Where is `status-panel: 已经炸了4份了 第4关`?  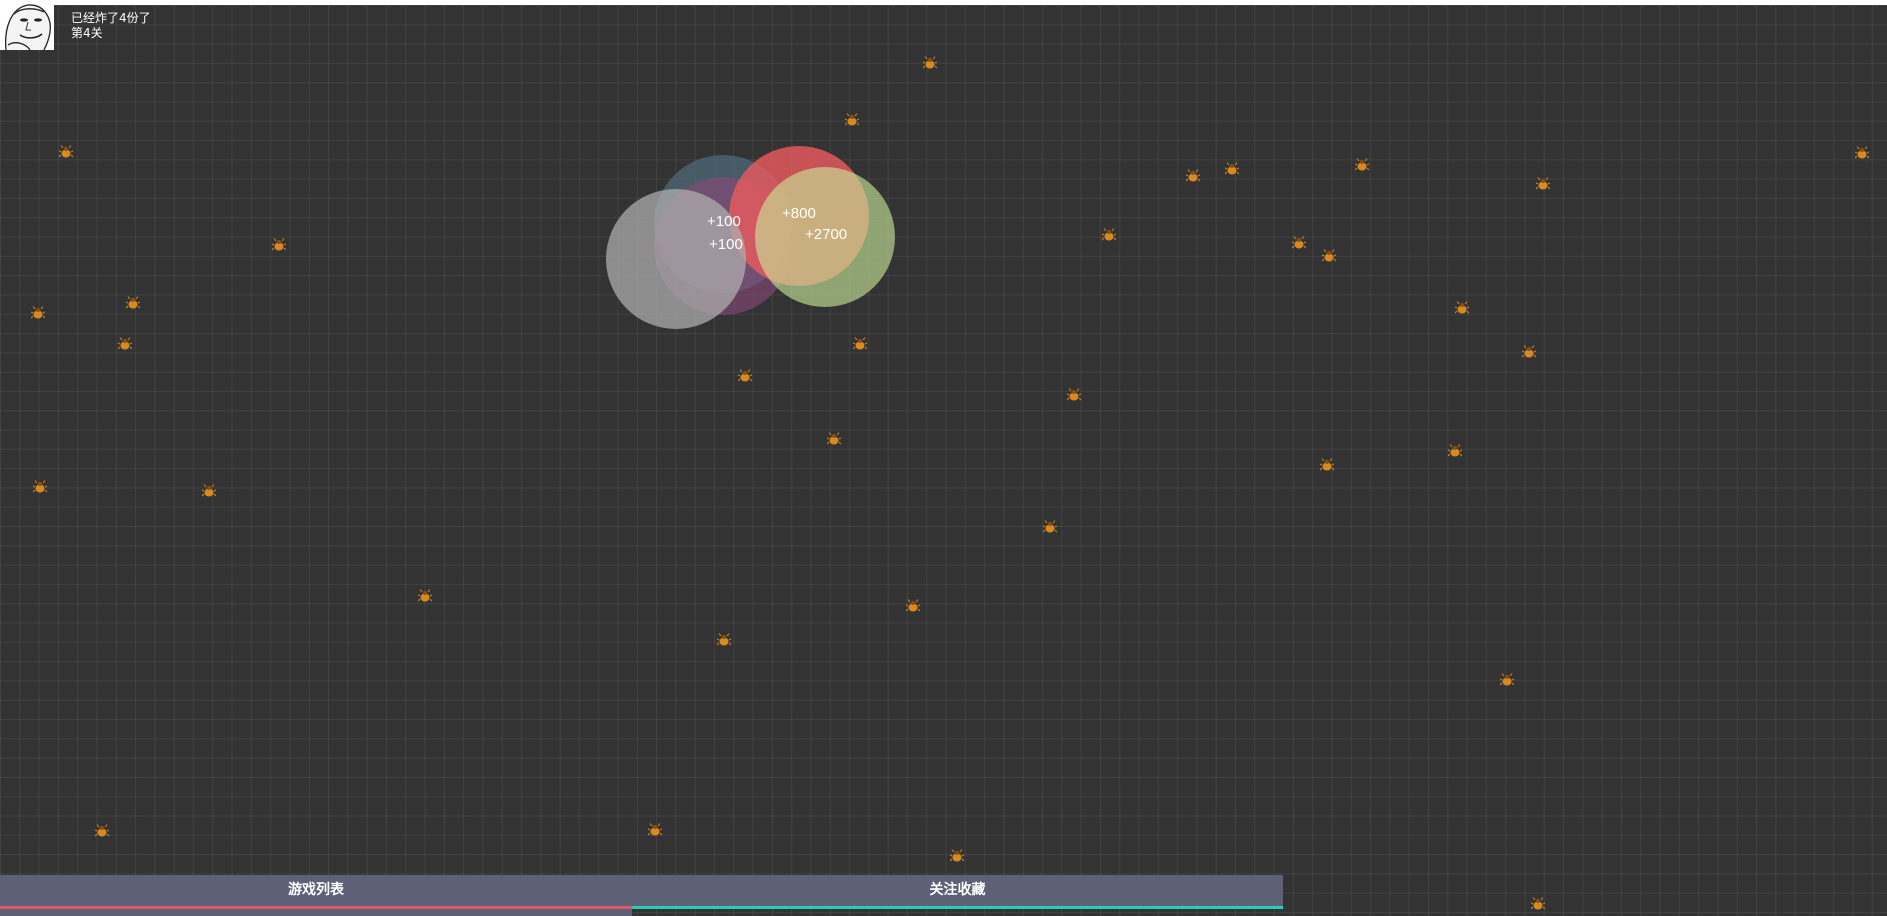 status-panel: 已经炸了4份了 第4关 is located at coordinates (111, 26).